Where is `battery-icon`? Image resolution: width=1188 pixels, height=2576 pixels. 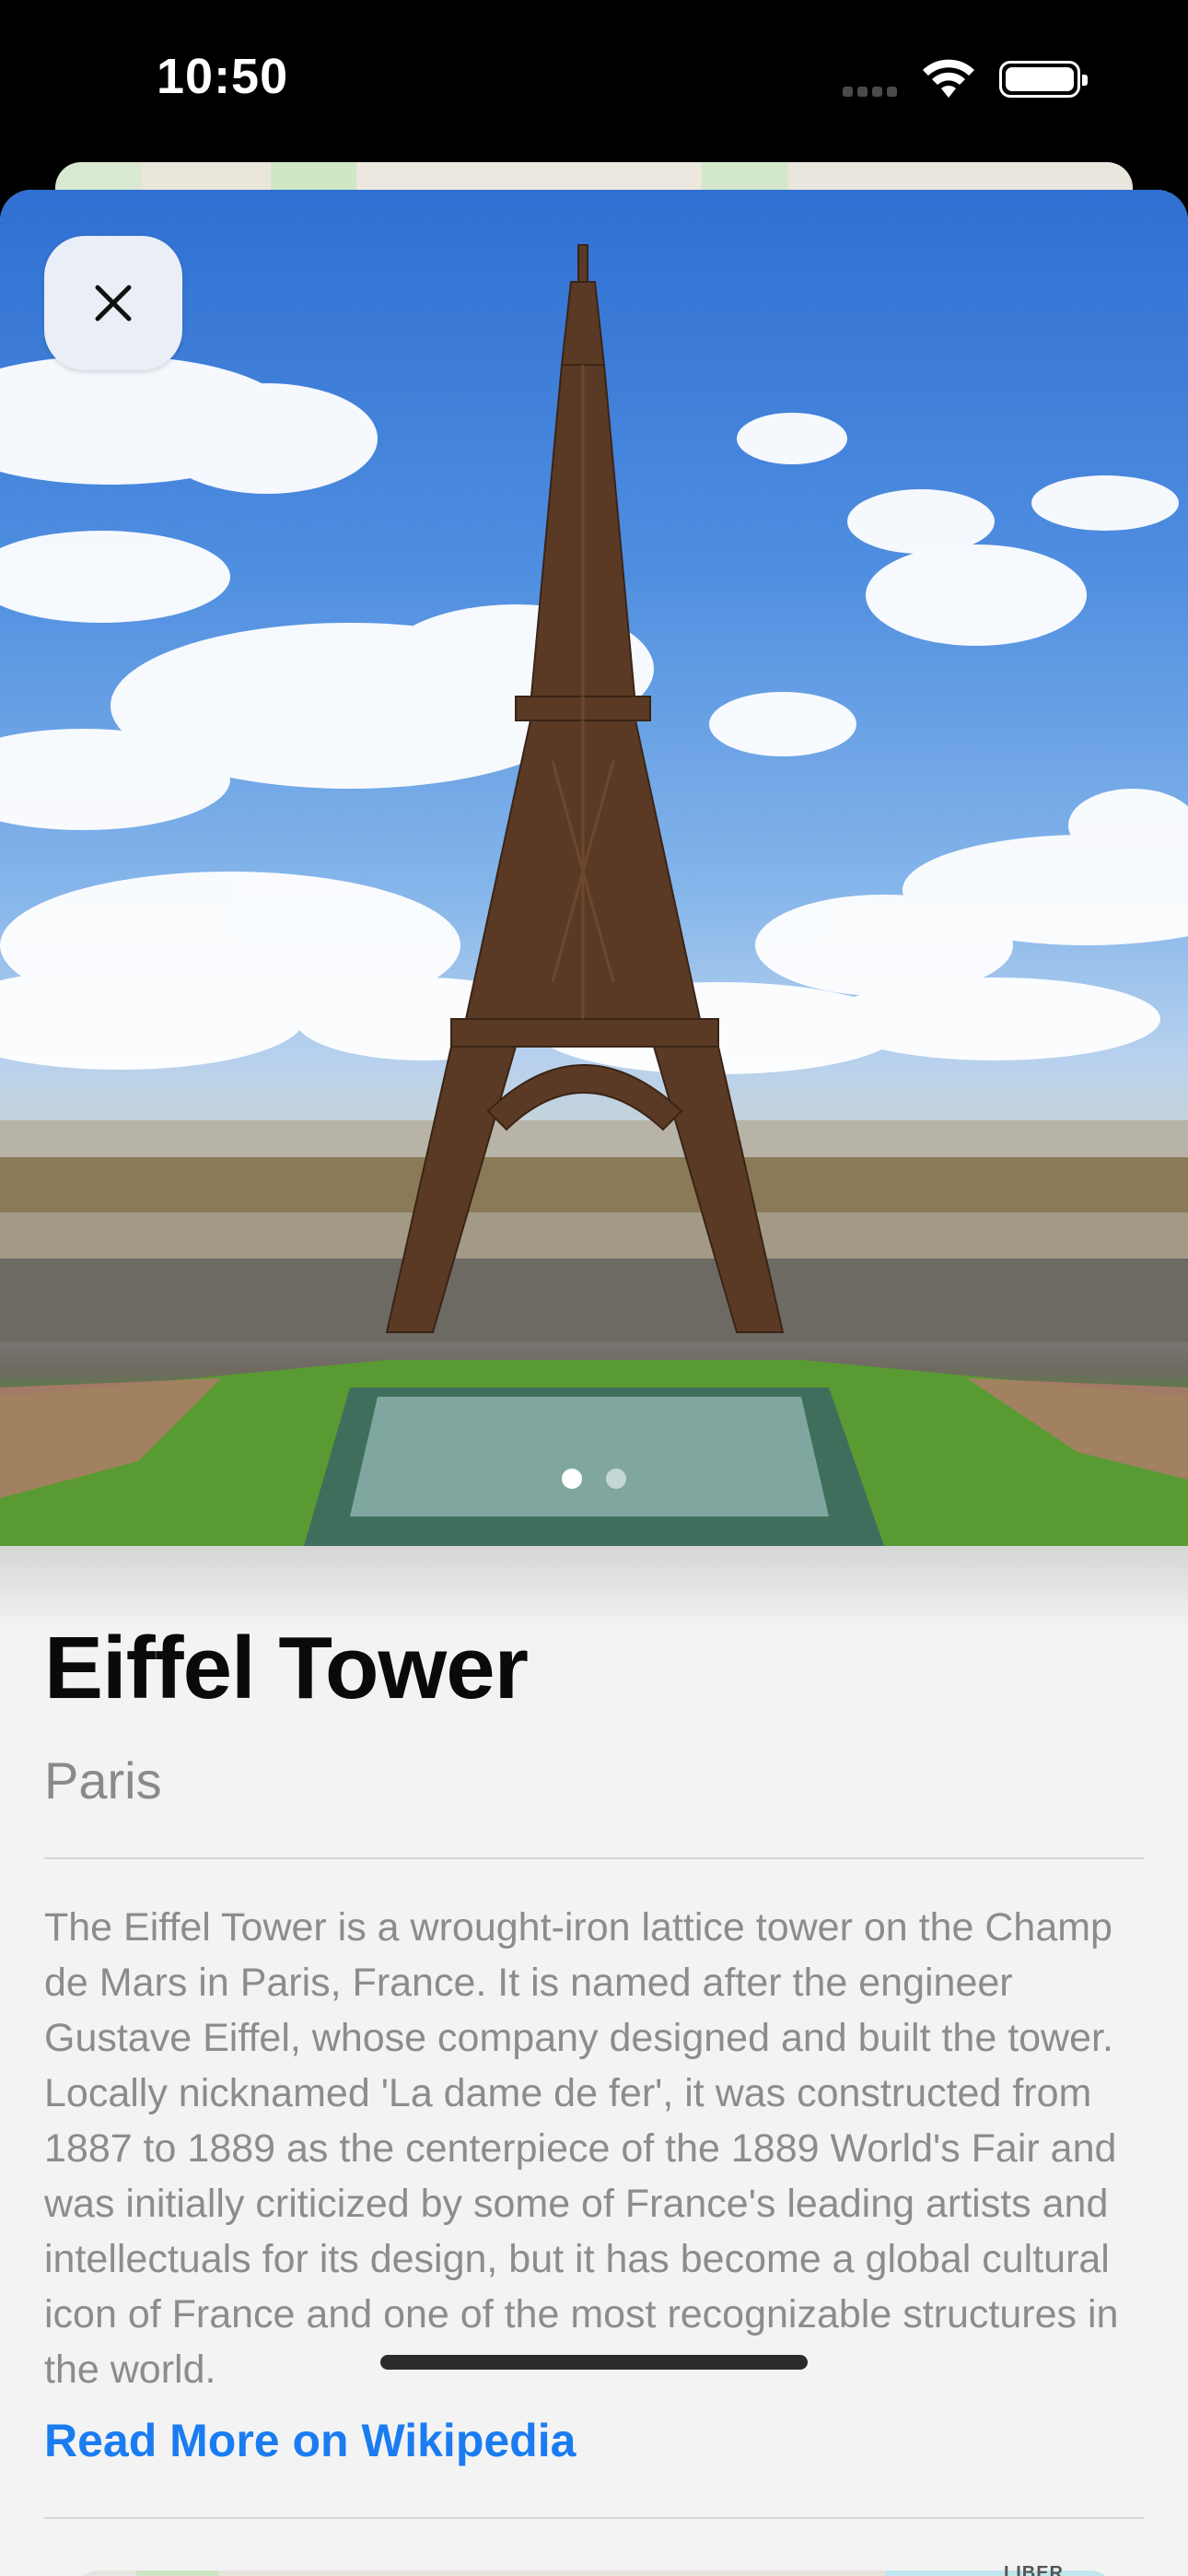
battery-icon is located at coordinates (1043, 79).